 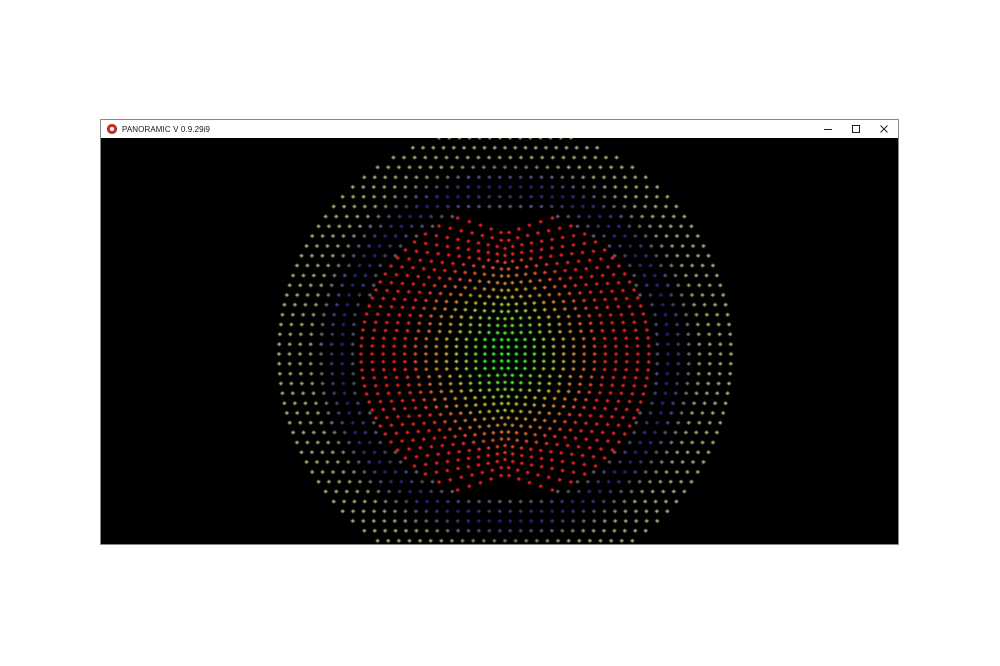 I want to click on title-bar: PANORAMIC V 0.9.29i9, so click(x=499, y=129).